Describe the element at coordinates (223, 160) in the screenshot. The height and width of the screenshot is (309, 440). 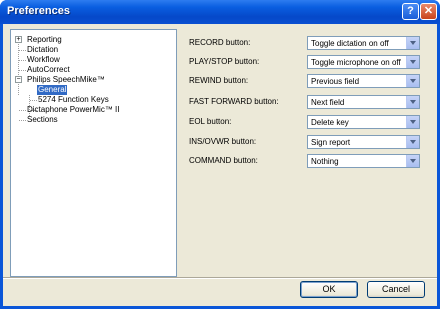
I see `command-button-label: COMMAND button:` at that location.